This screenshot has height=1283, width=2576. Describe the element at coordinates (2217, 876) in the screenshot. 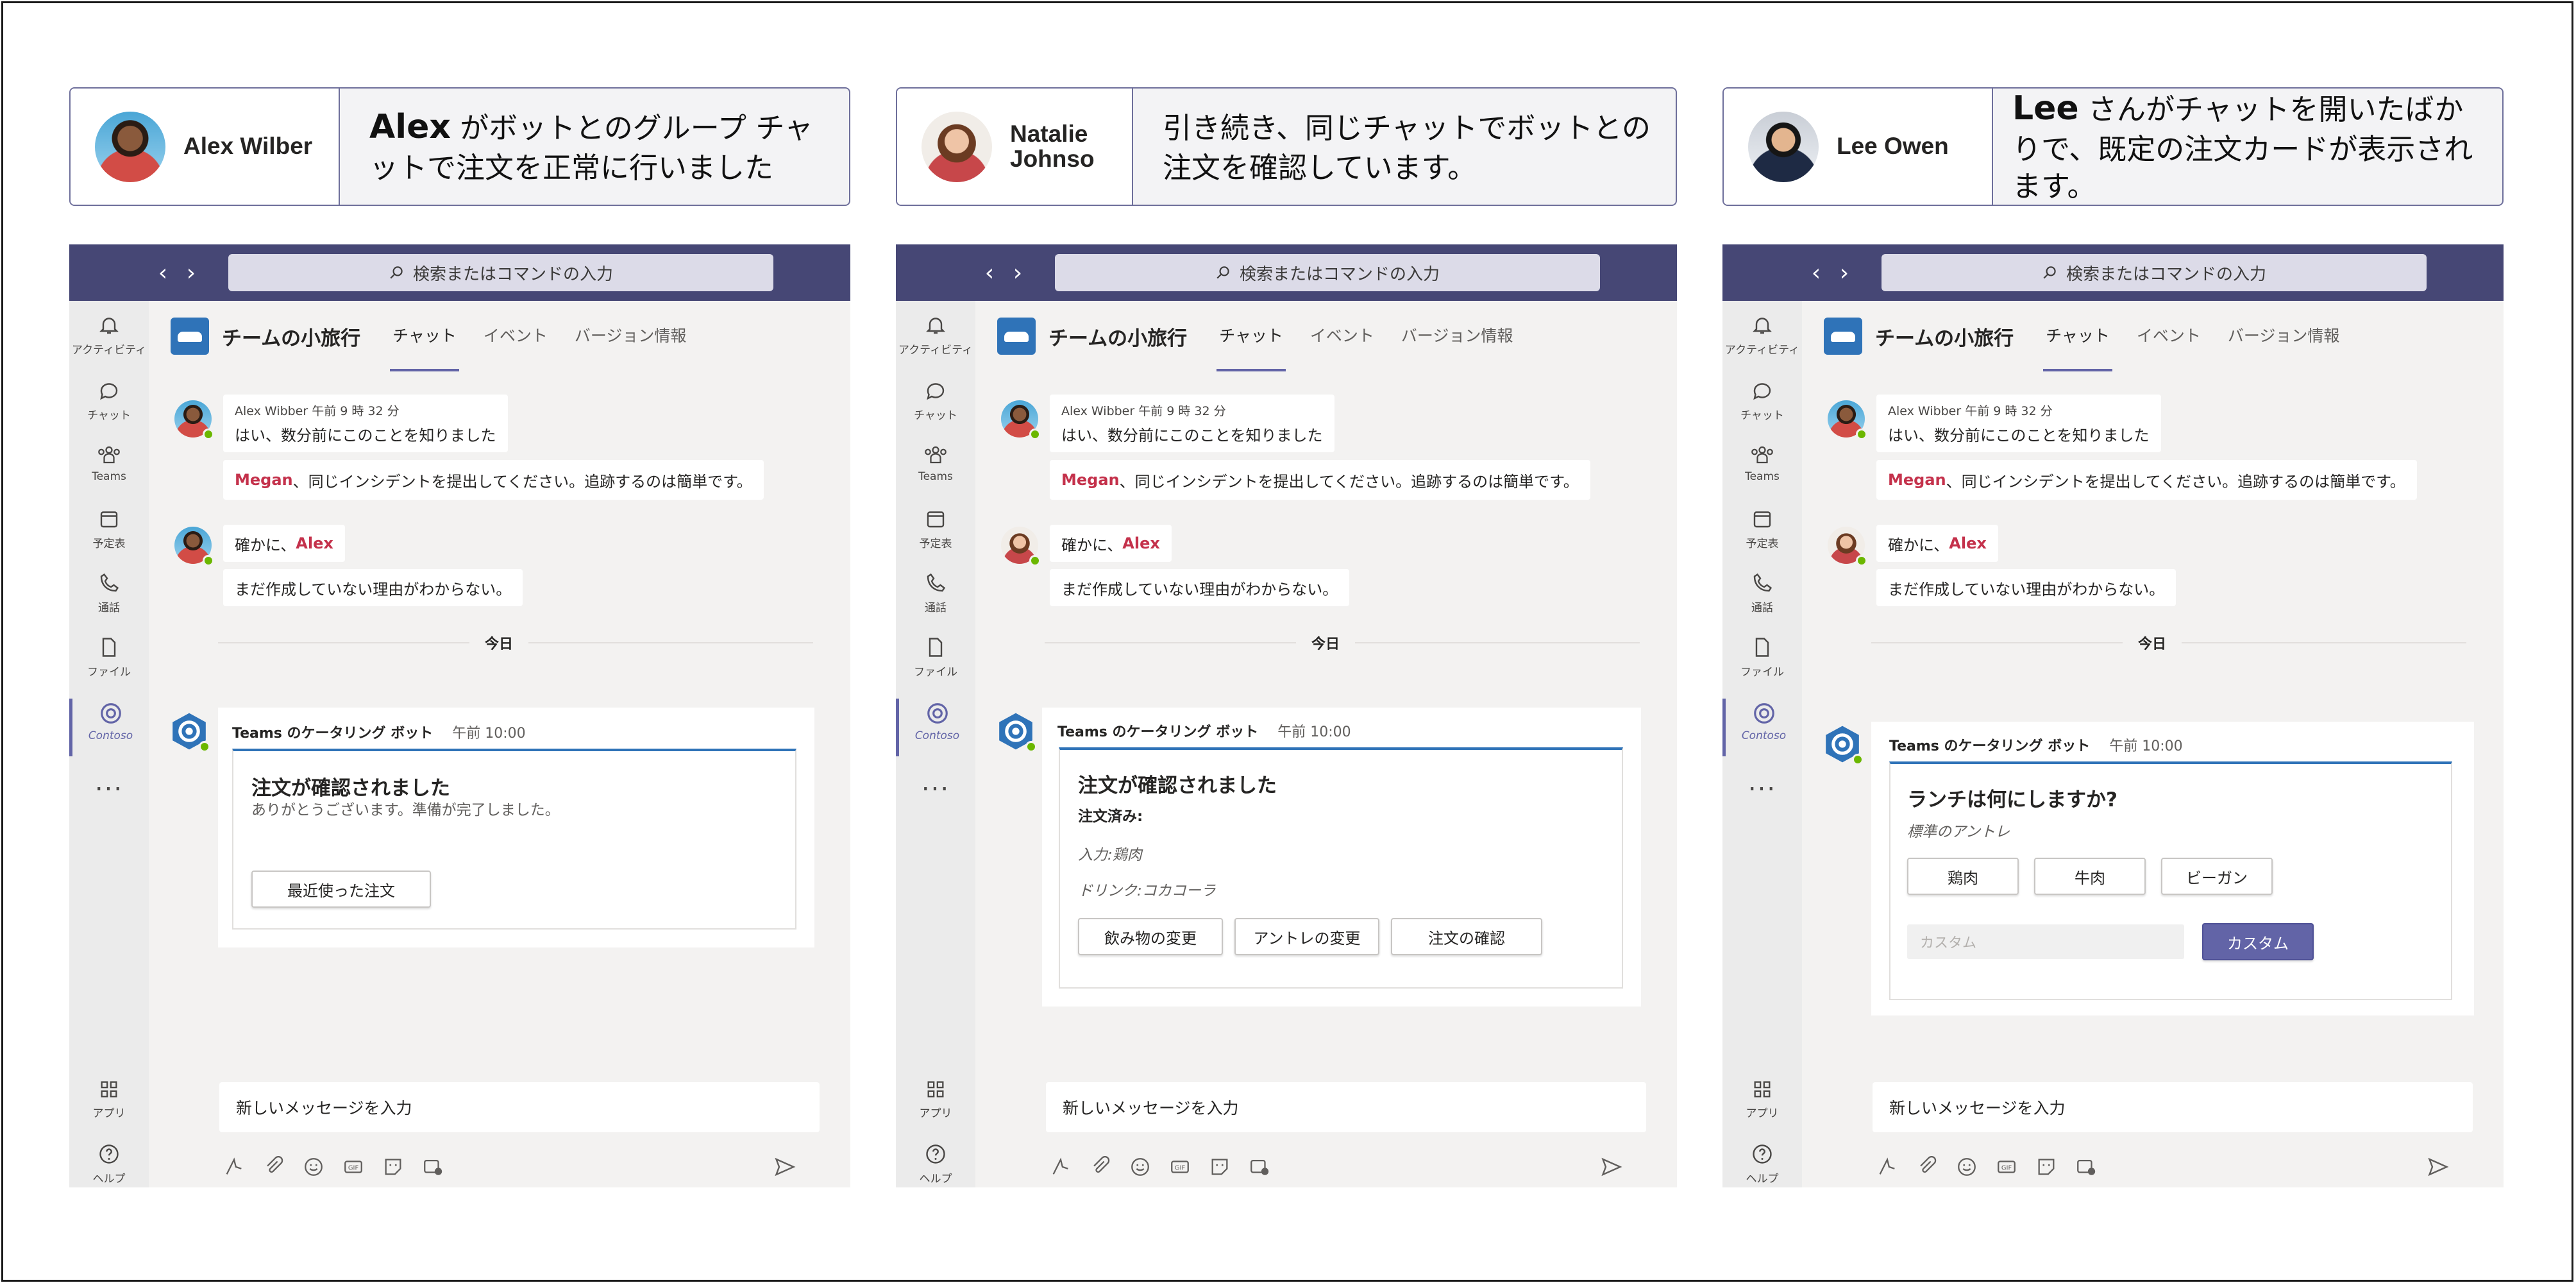

I see `option-vegan-button: ビーガン` at that location.